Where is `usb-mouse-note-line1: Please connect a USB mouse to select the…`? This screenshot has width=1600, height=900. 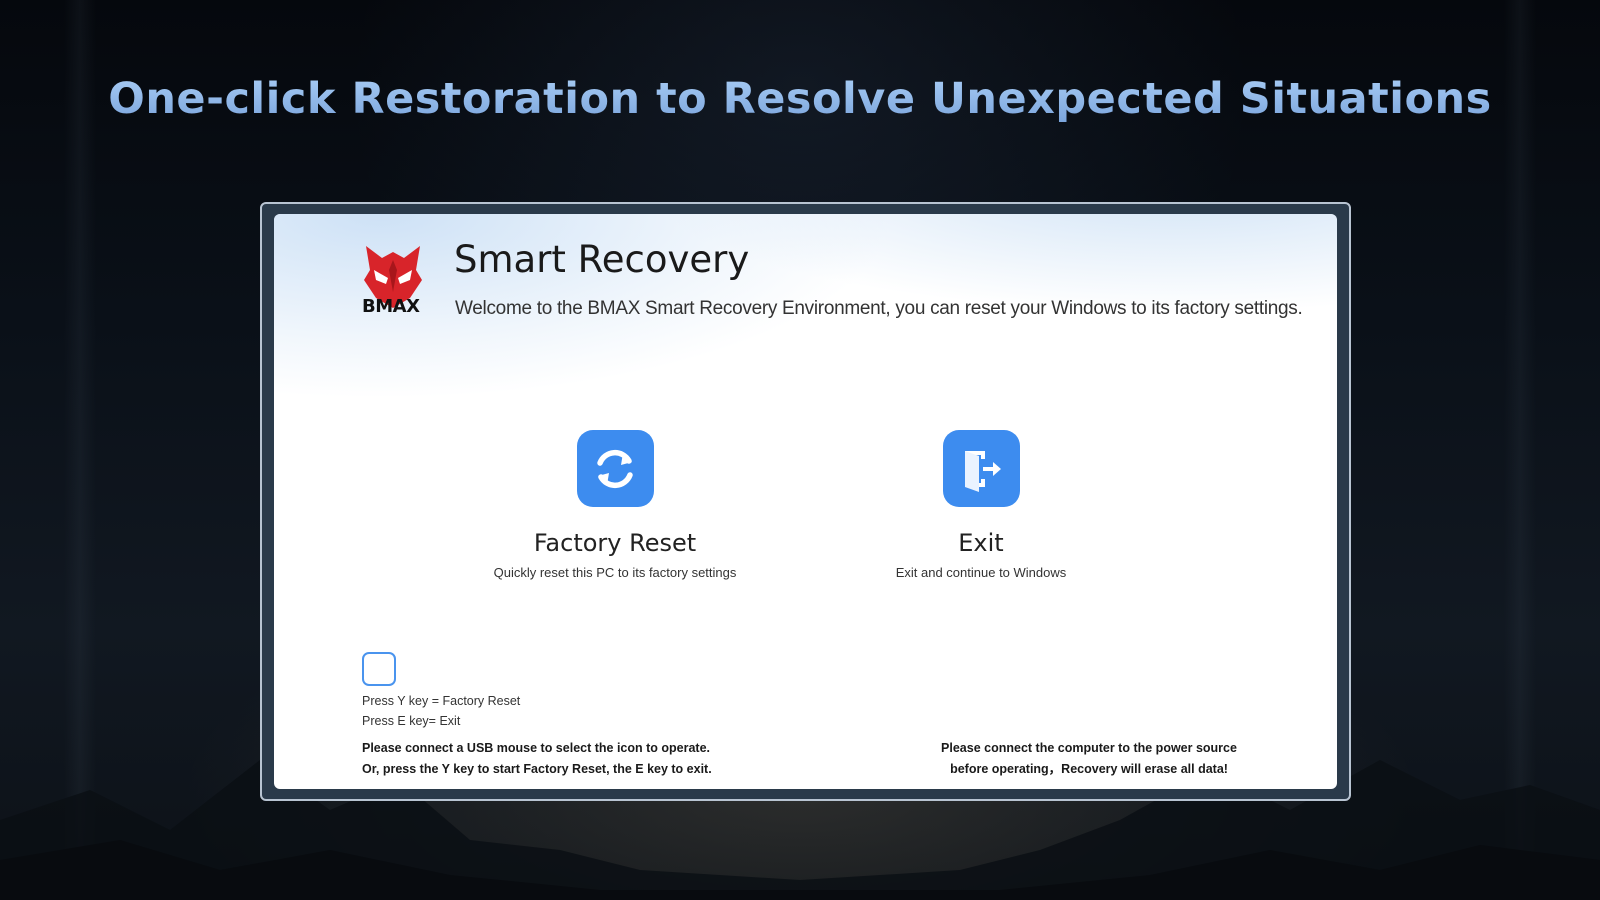 usb-mouse-note-line1: Please connect a USB mouse to select the… is located at coordinates (536, 748).